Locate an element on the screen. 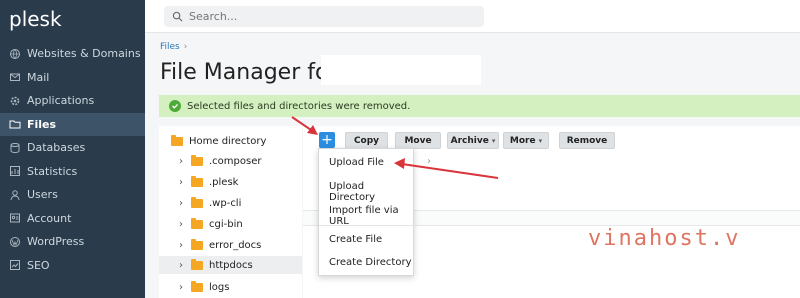 The image size is (800, 298). gear-icon is located at coordinates (15, 101).